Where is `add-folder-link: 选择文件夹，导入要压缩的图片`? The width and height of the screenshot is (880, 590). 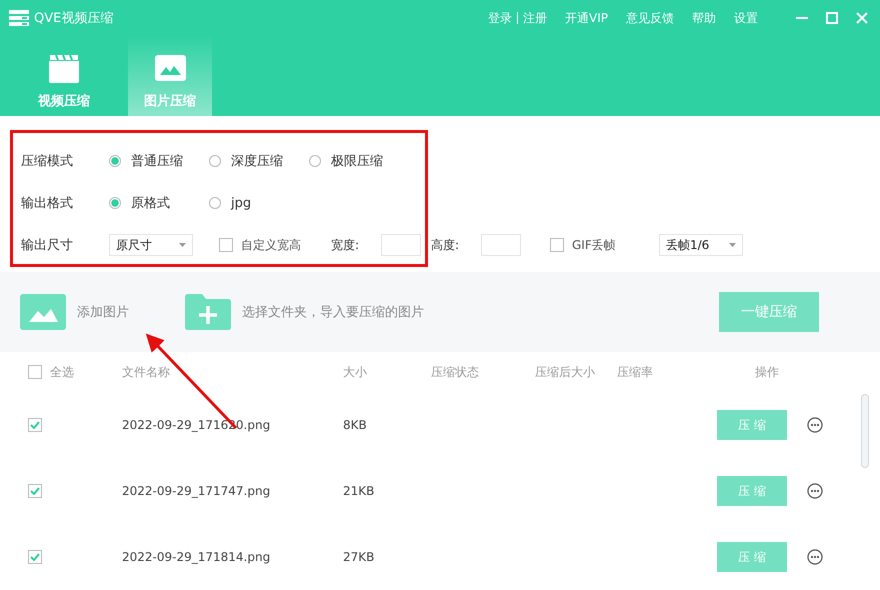
add-folder-link: 选择文件夹，导入要压缩的图片 is located at coordinates (333, 312).